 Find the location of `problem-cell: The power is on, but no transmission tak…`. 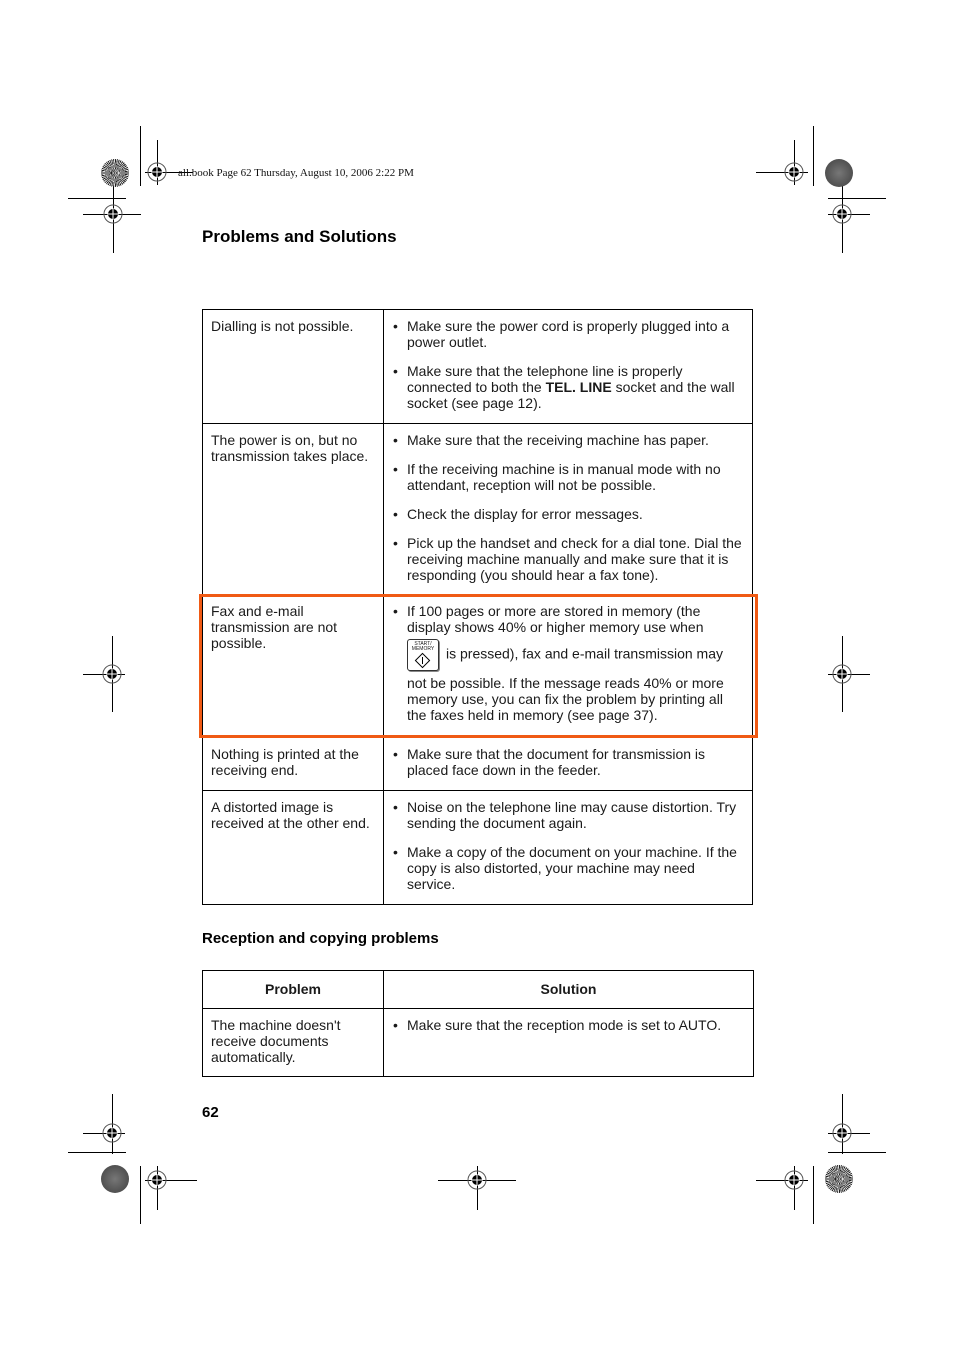

problem-cell: The power is on, but no transmission tak… is located at coordinates (293, 509).